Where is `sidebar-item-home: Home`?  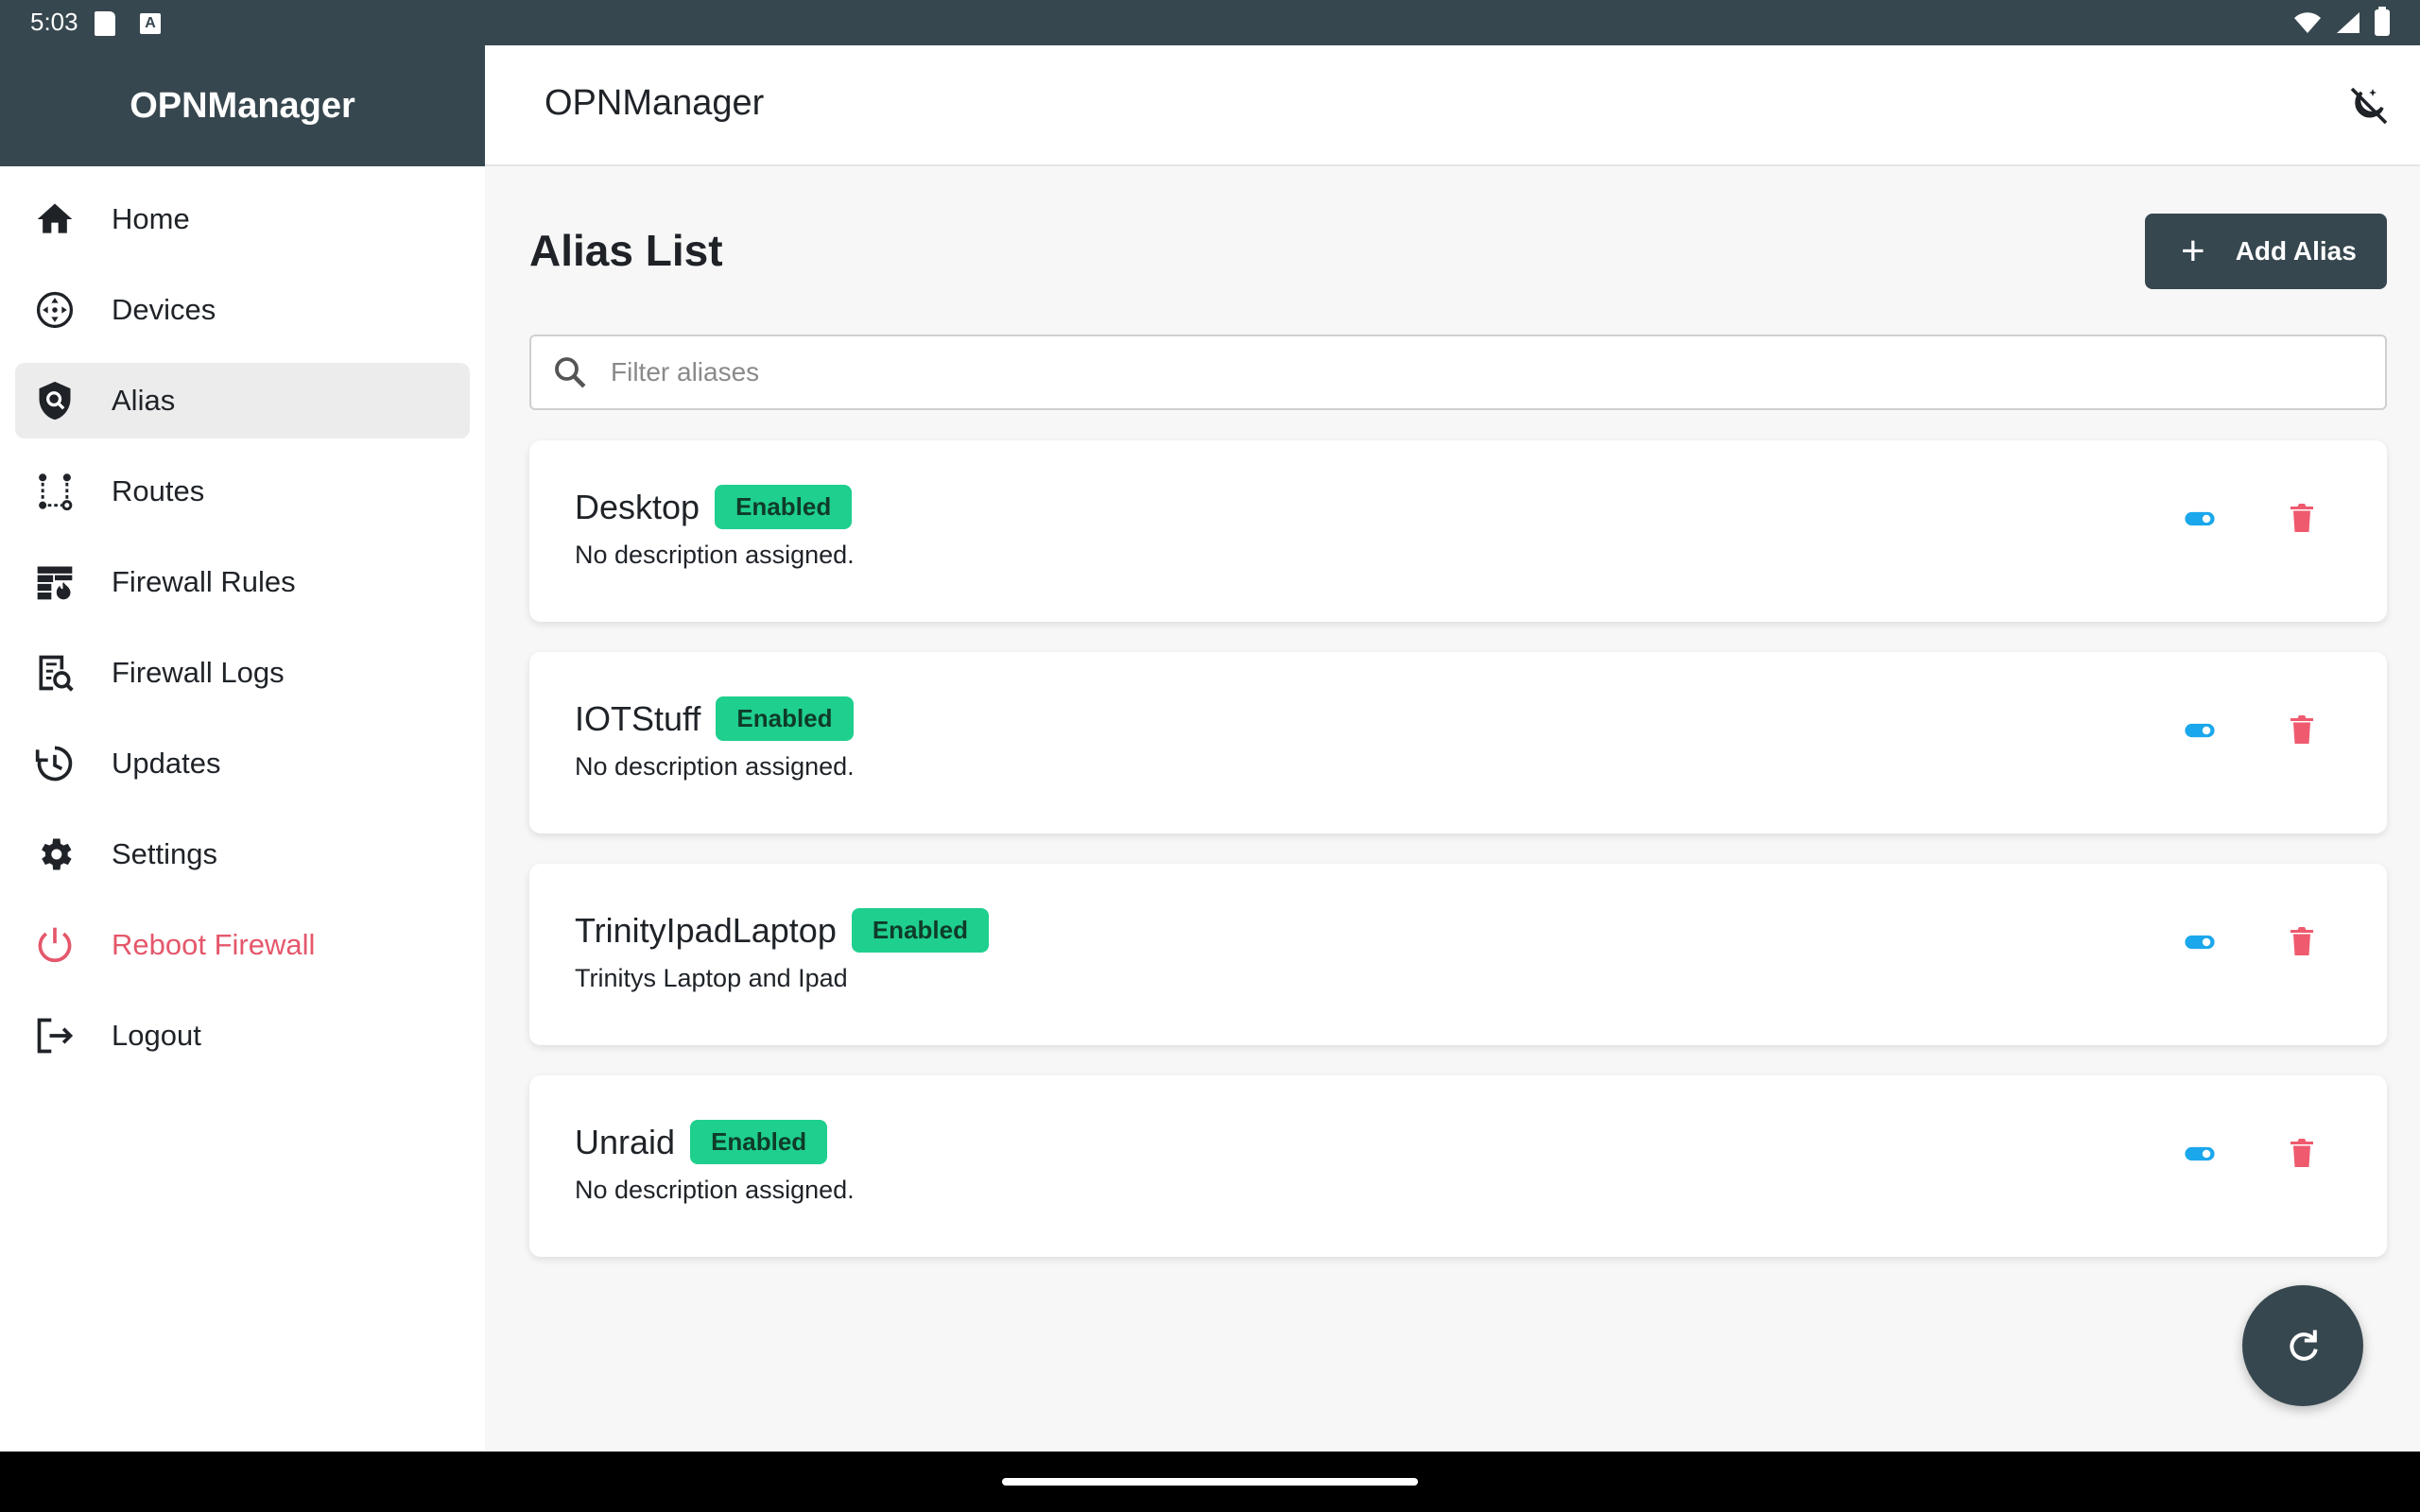 sidebar-item-home: Home is located at coordinates (242, 219).